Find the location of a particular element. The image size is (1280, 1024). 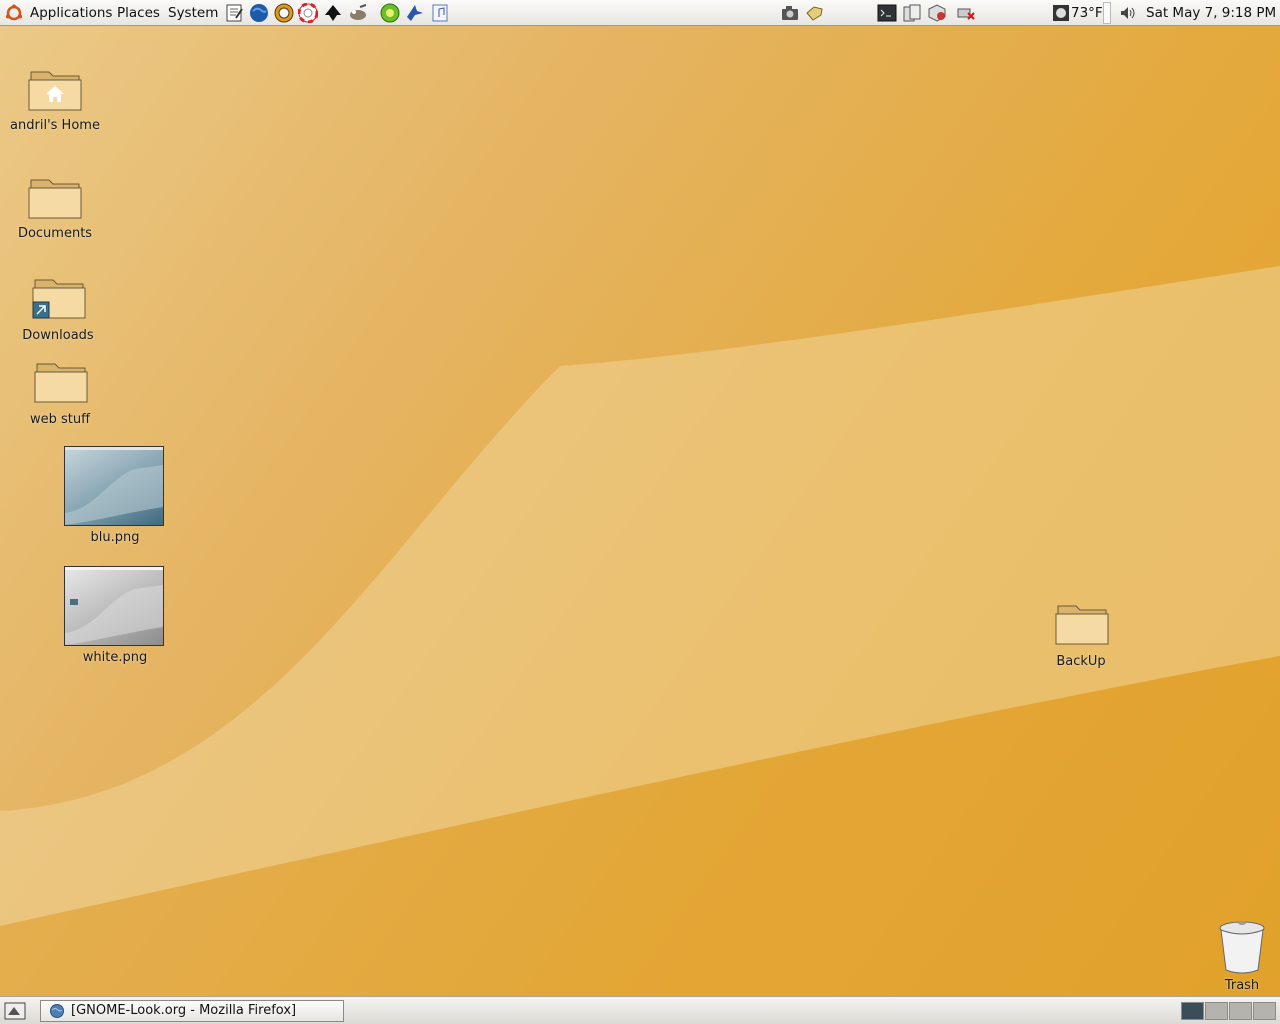

taskbar-window-button: [GNOME-Look.org - Mozilla Firefox] is located at coordinates (192, 1011).